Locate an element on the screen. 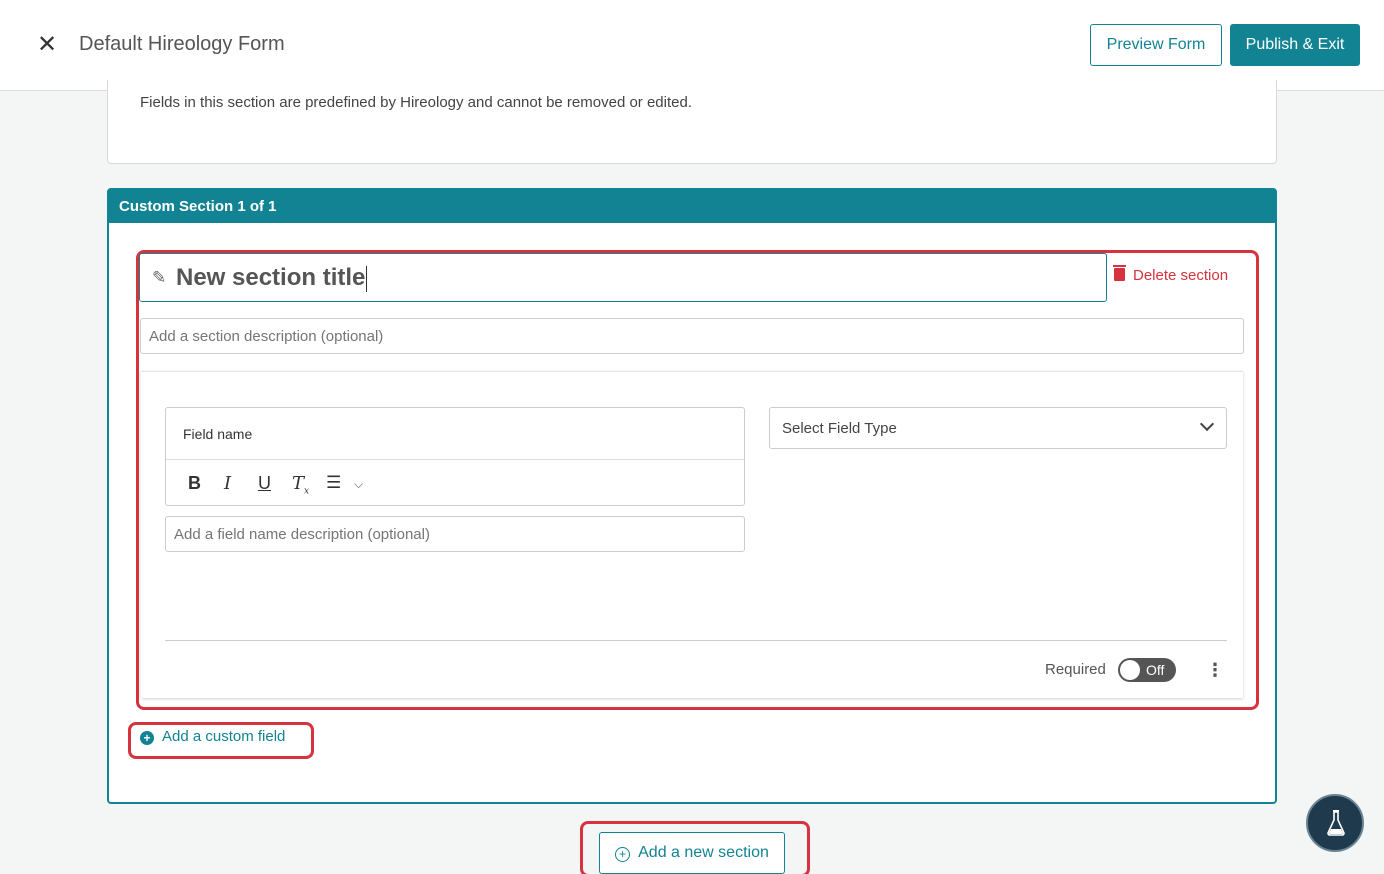 The image size is (1384, 874). chevron-down-icon is located at coordinates (1207, 424).